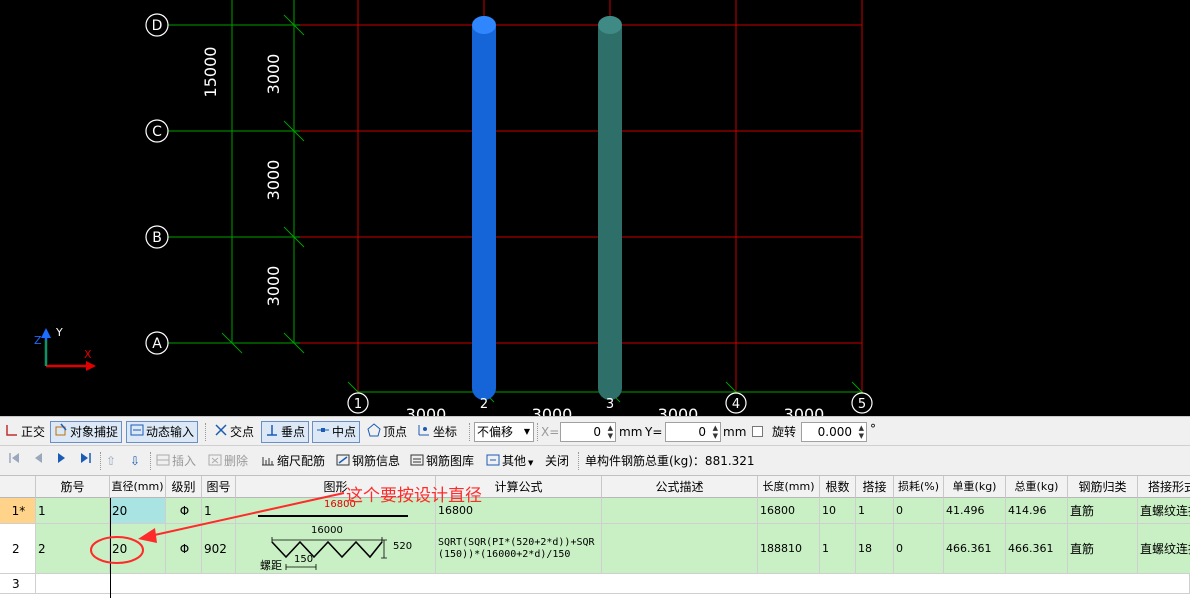  I want to click on annotation-overlay, so click(217, 528).